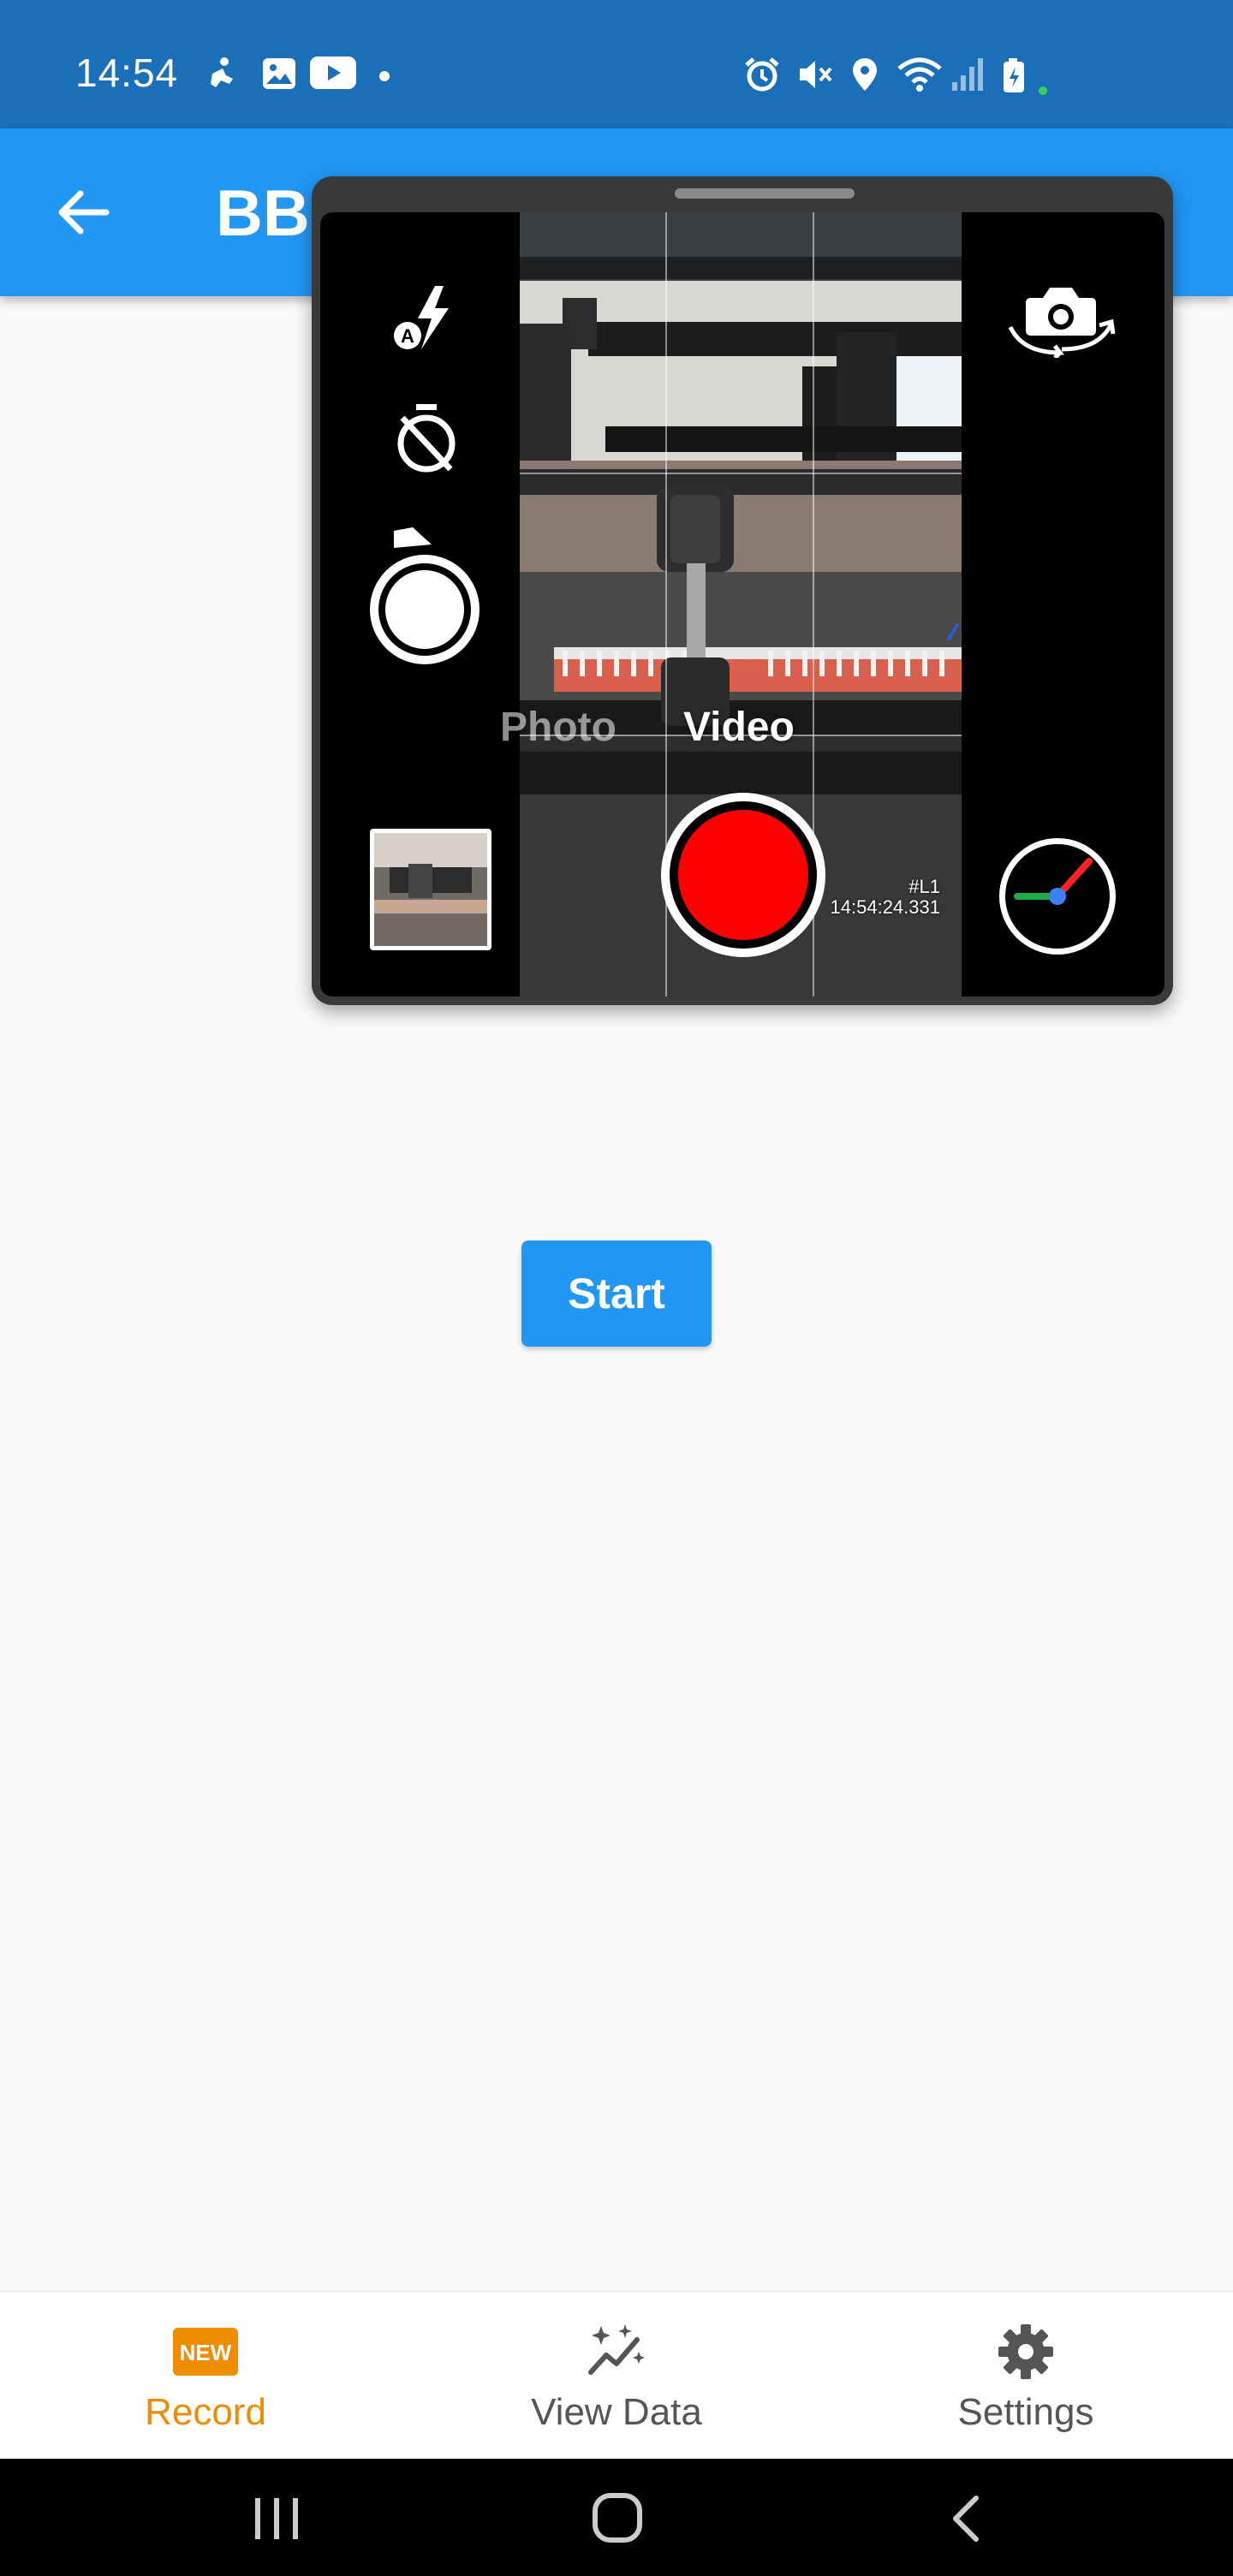 Image resolution: width=1233 pixels, height=2576 pixels. Describe the element at coordinates (127, 73) in the screenshot. I see `status-time: 14:54` at that location.